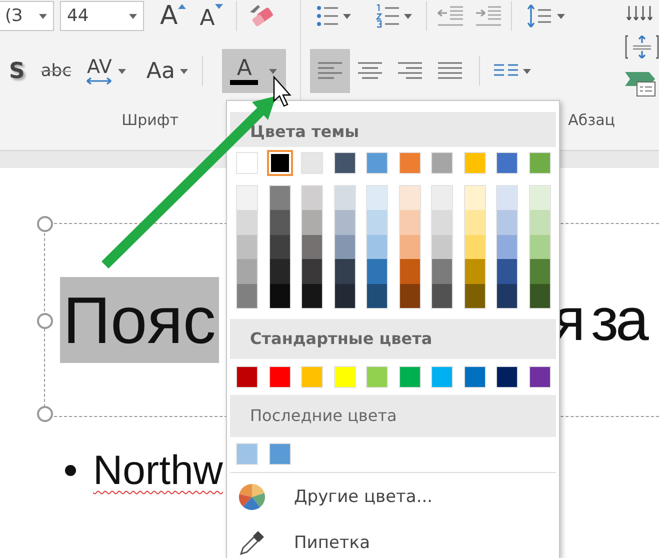  I want to click on menu-item: Пипетка, so click(393, 539).